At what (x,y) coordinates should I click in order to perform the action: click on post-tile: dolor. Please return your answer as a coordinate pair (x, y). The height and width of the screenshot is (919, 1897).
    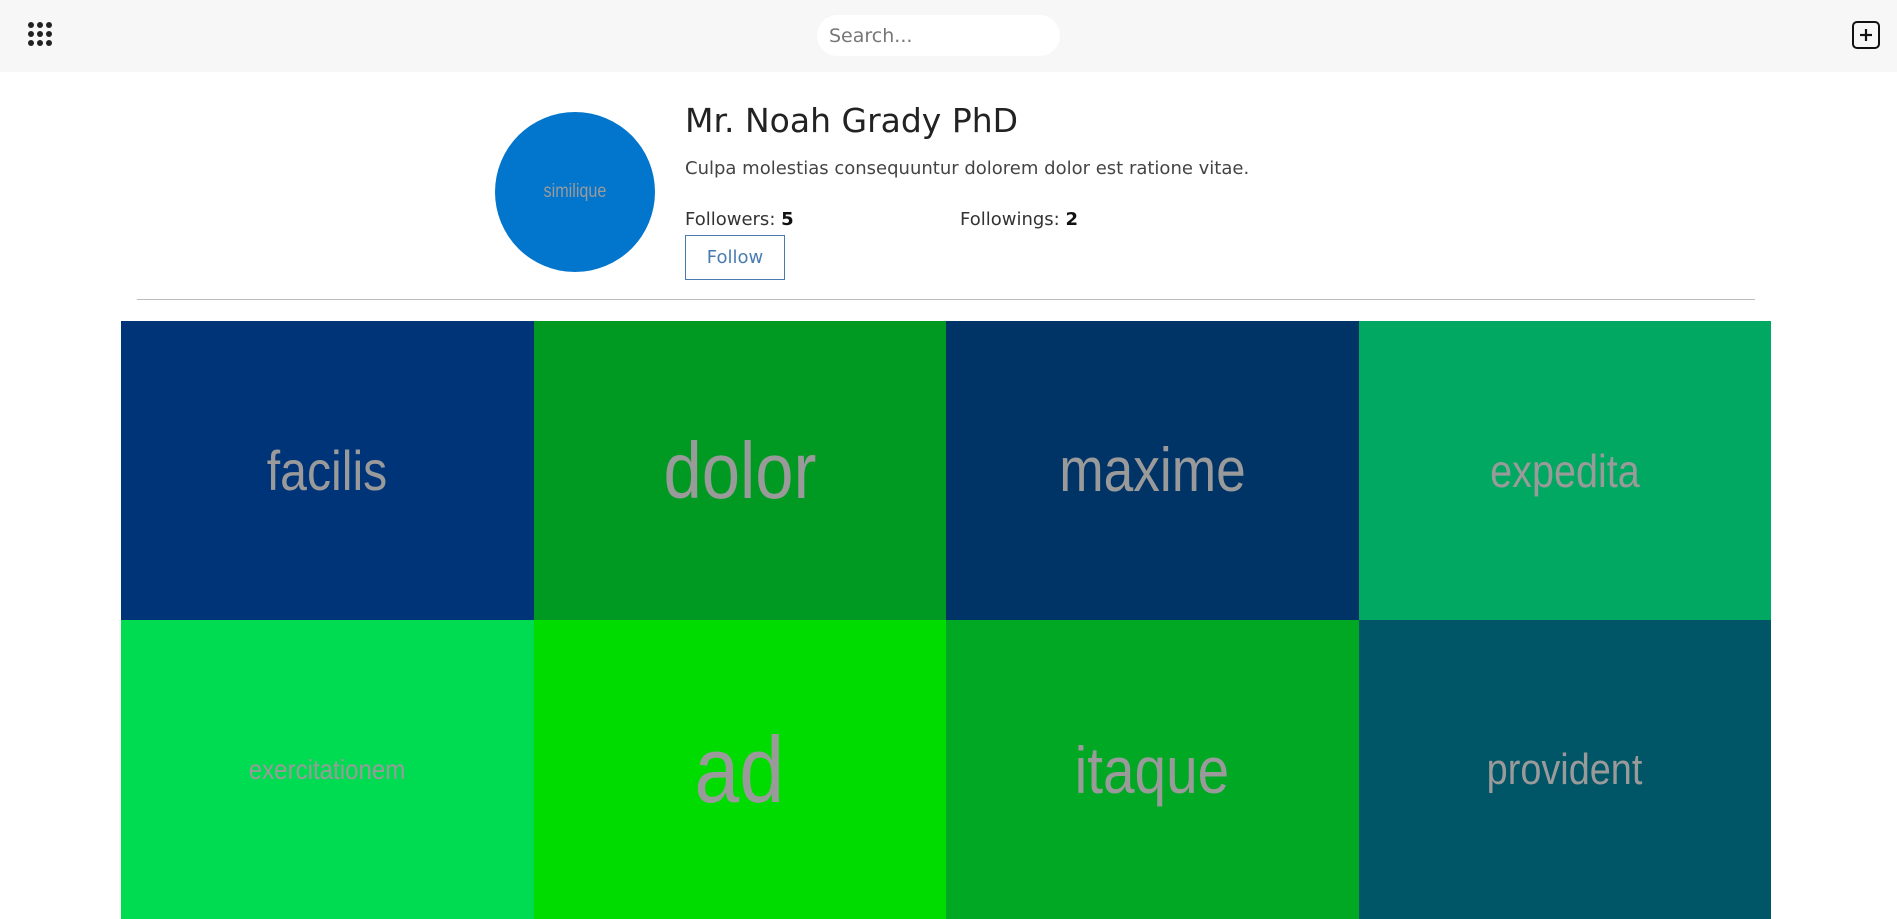
    Looking at the image, I should click on (739, 470).